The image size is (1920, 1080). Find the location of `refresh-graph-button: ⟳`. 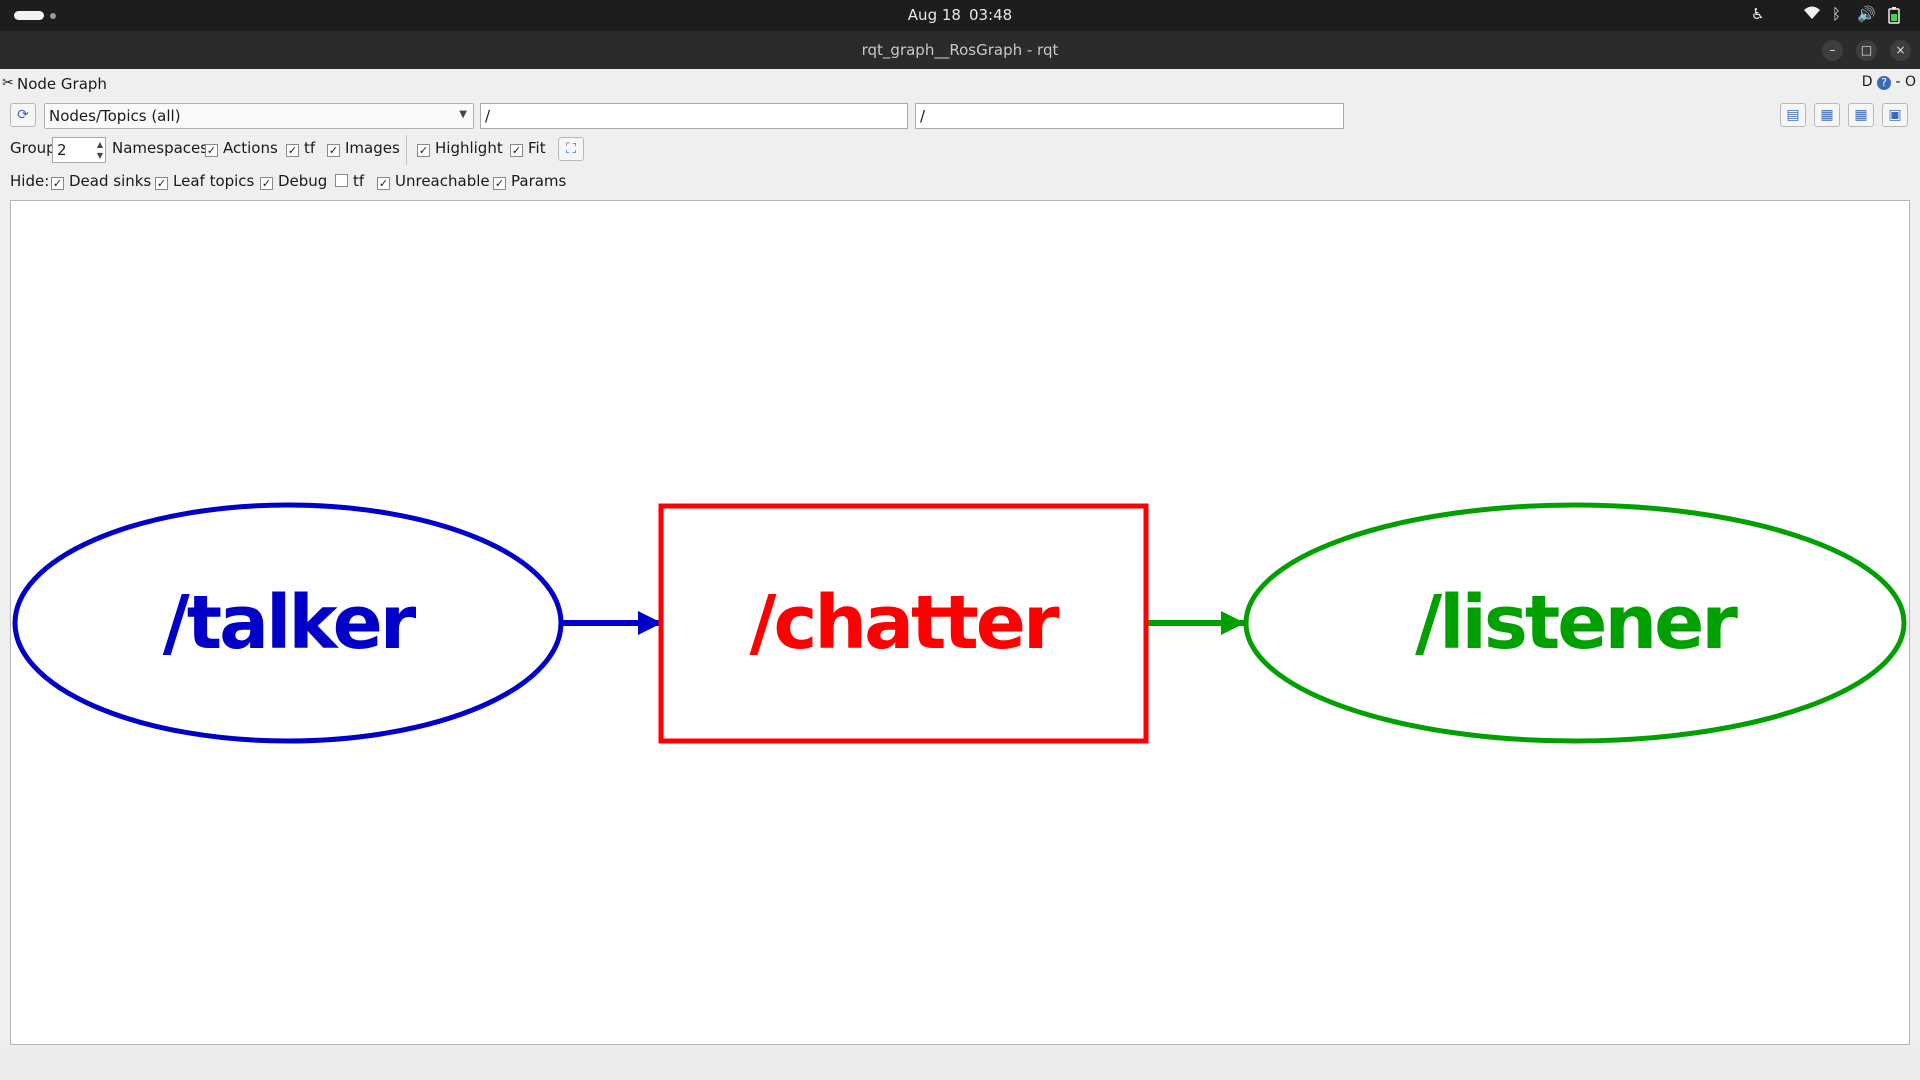

refresh-graph-button: ⟳ is located at coordinates (23, 115).